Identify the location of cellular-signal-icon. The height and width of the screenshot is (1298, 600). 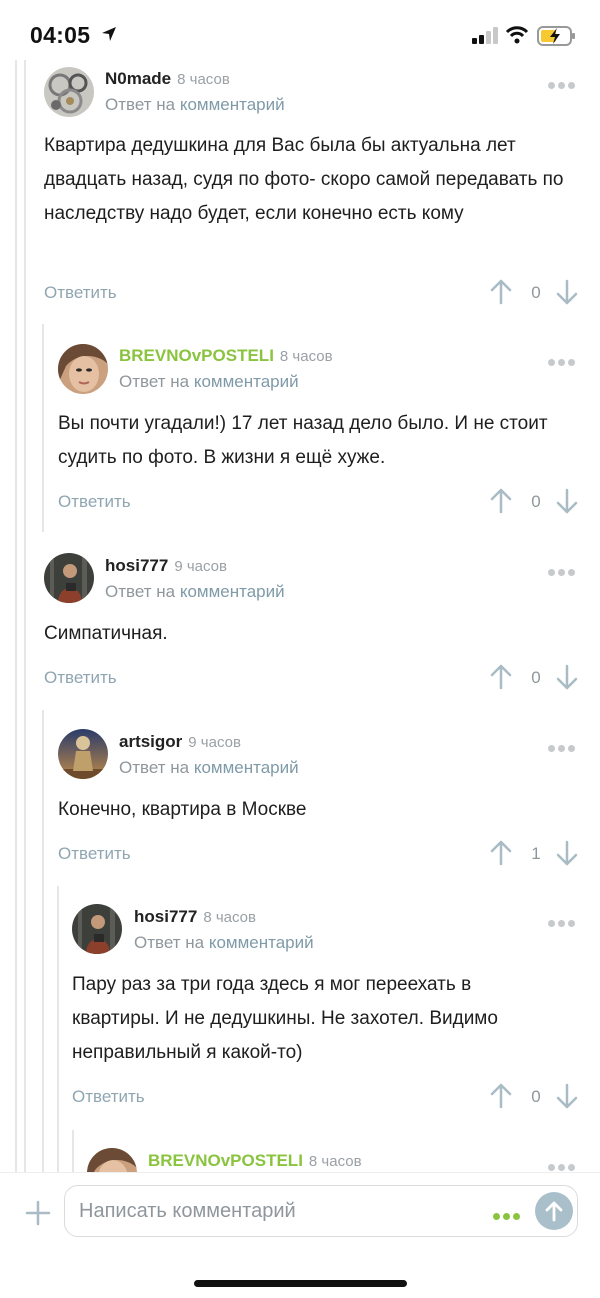
(486, 38).